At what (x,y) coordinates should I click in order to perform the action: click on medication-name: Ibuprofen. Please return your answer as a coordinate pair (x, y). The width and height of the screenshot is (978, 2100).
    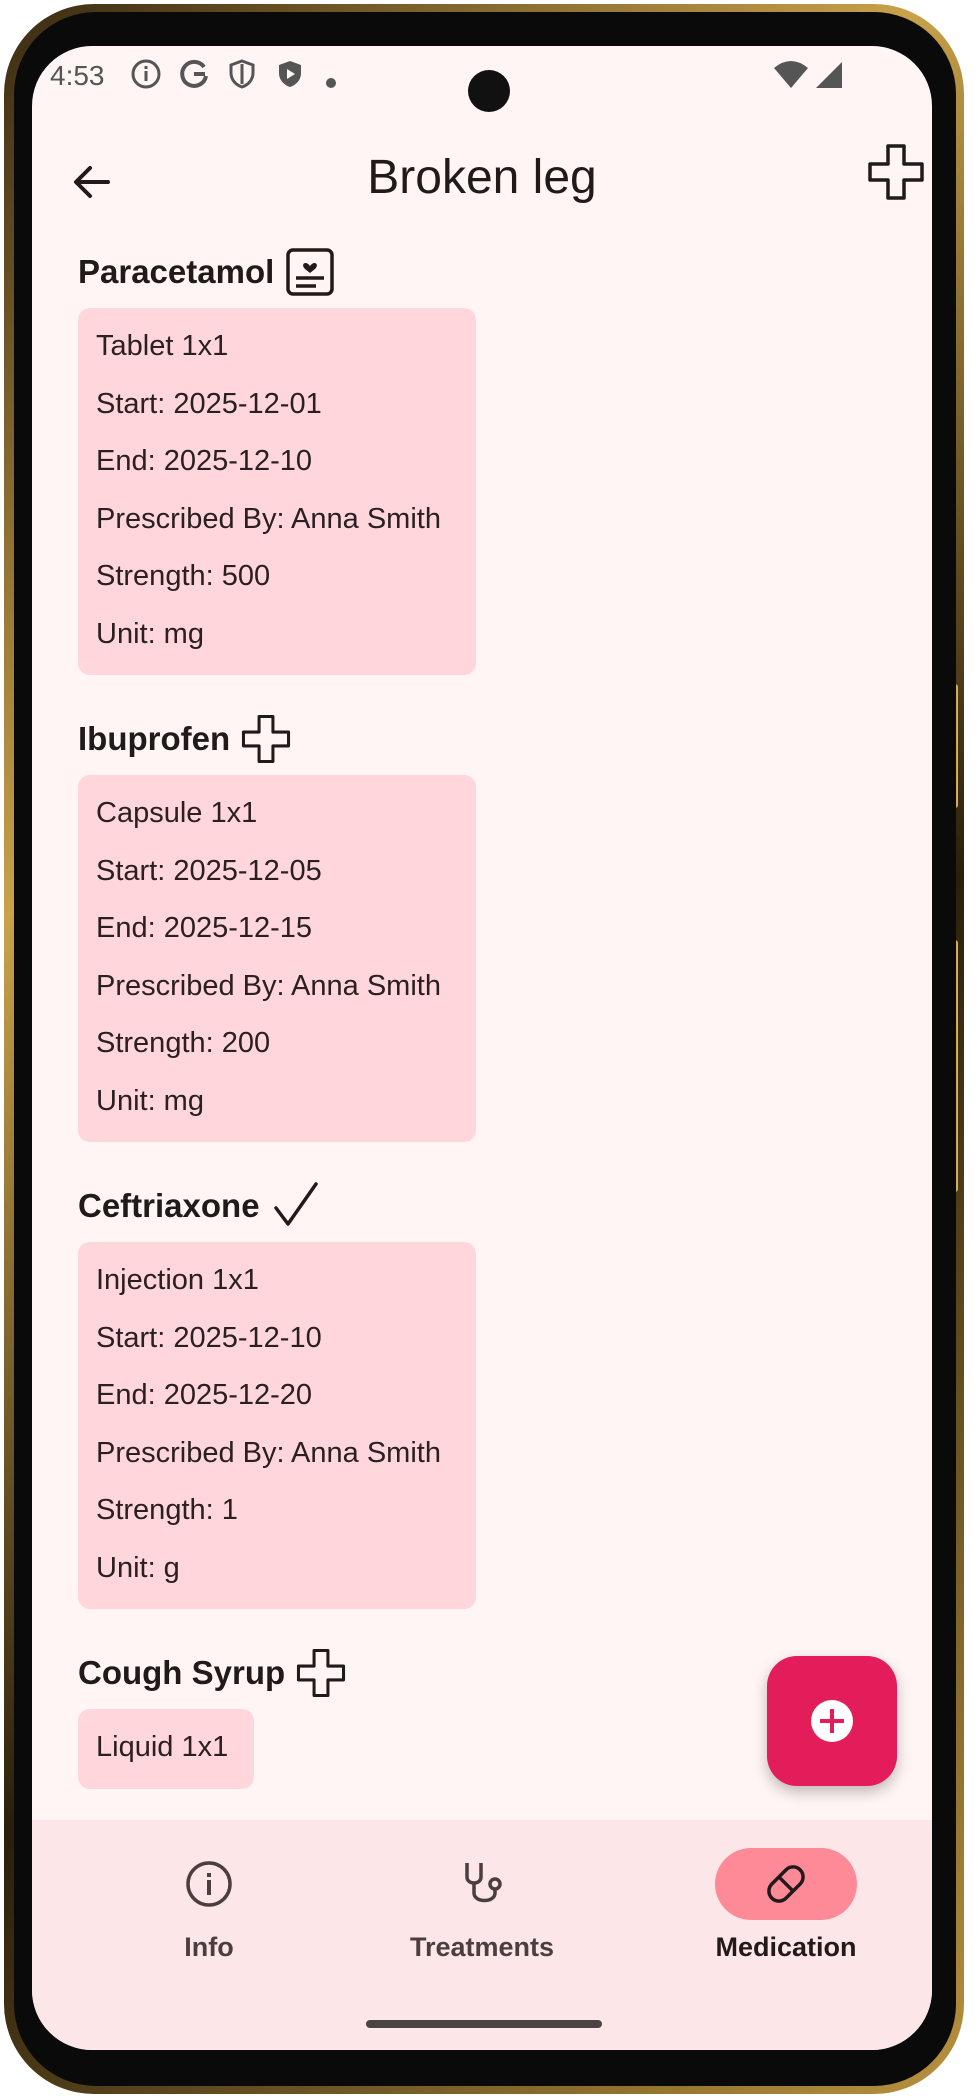
    Looking at the image, I should click on (154, 738).